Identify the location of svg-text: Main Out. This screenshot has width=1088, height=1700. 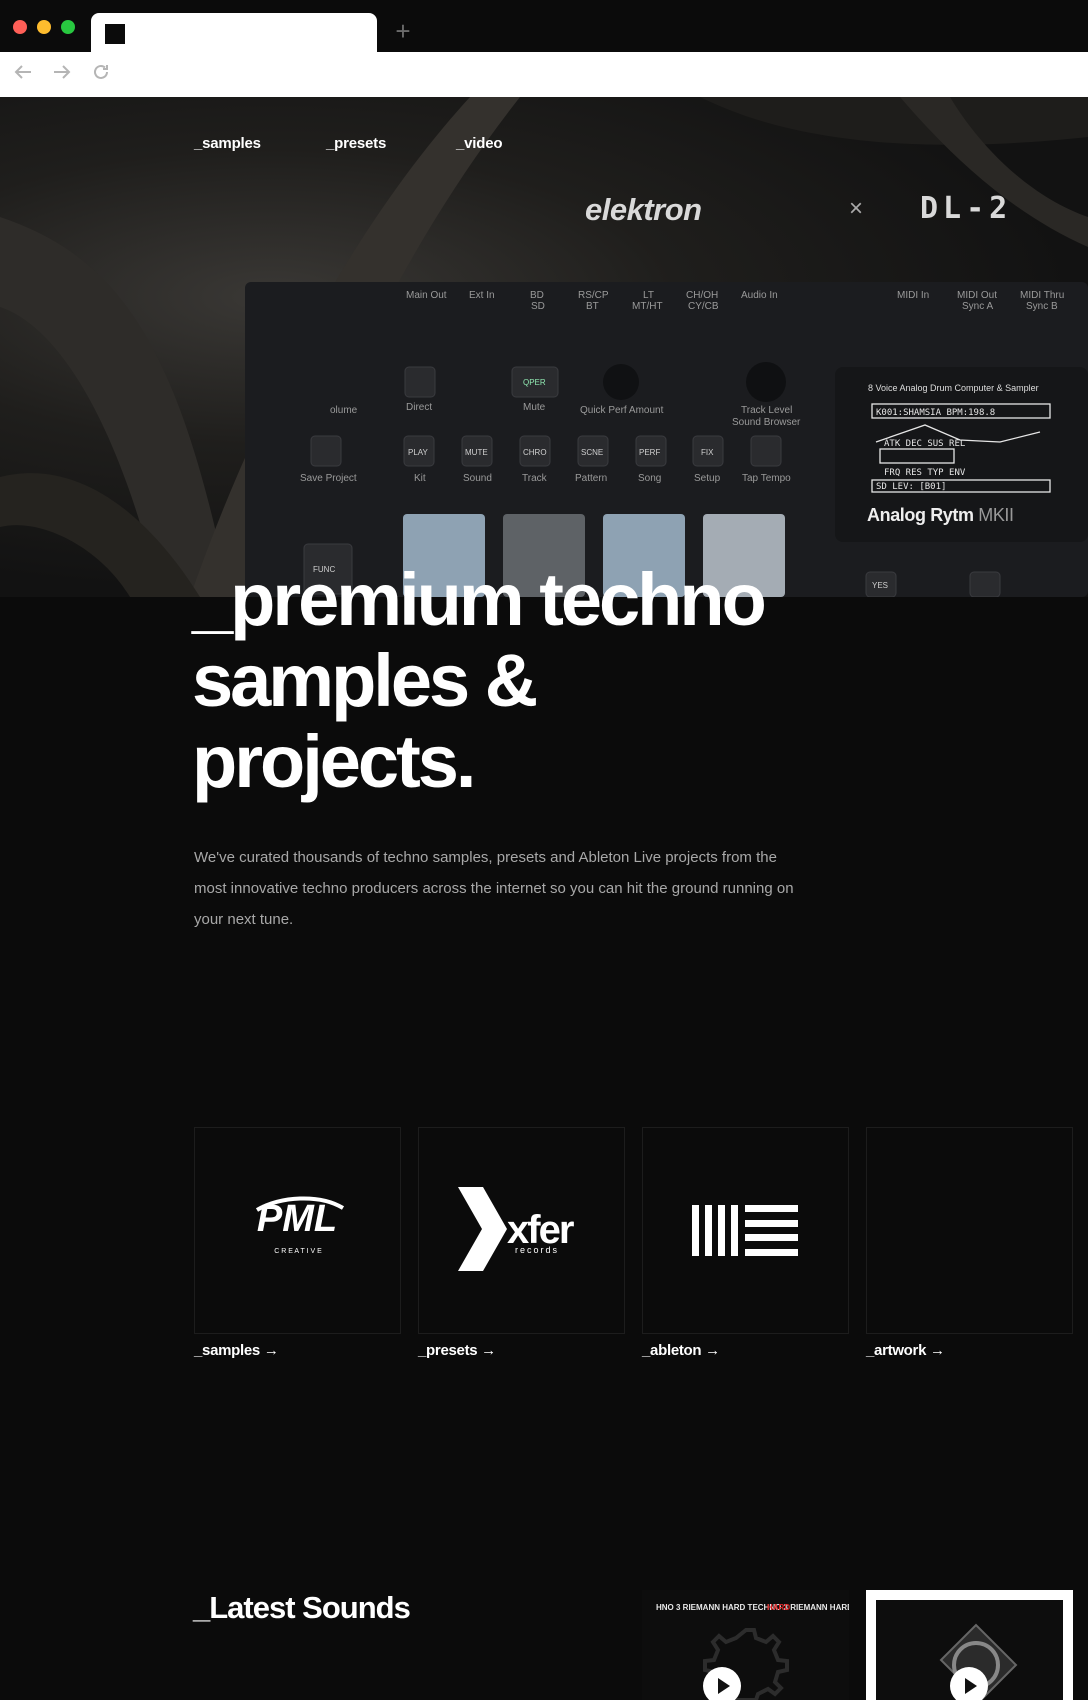
(426, 295).